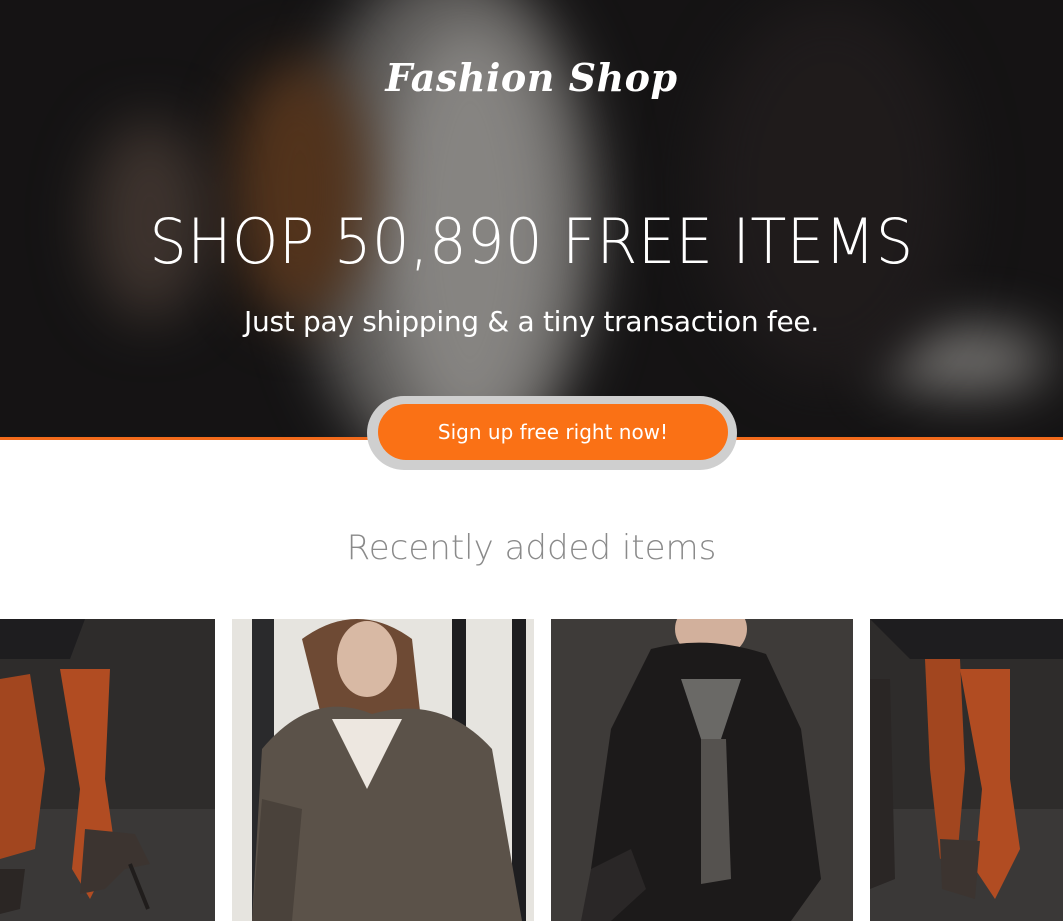  What do you see at coordinates (531, 241) in the screenshot?
I see `hero-headline: SHOP 50,890 FREE ITEMS` at bounding box center [531, 241].